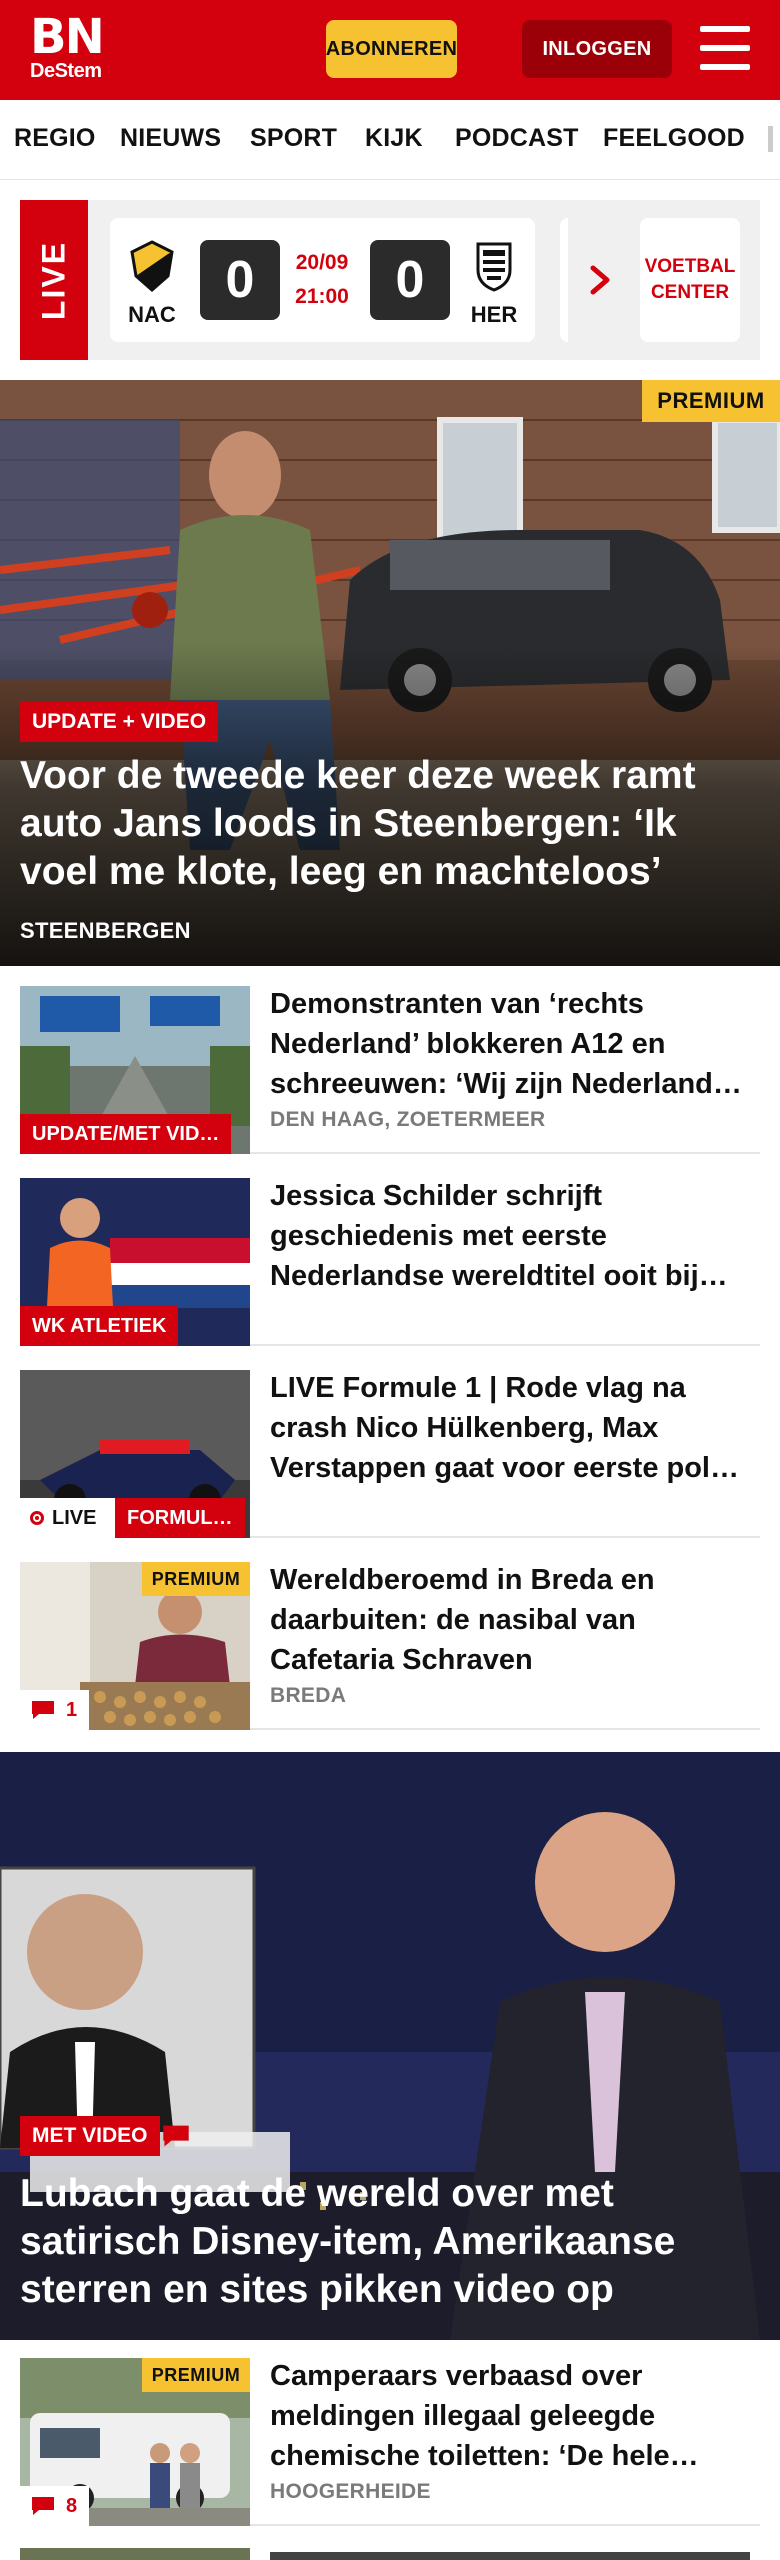 The image size is (780, 2560). I want to click on away-score: 0, so click(410, 280).